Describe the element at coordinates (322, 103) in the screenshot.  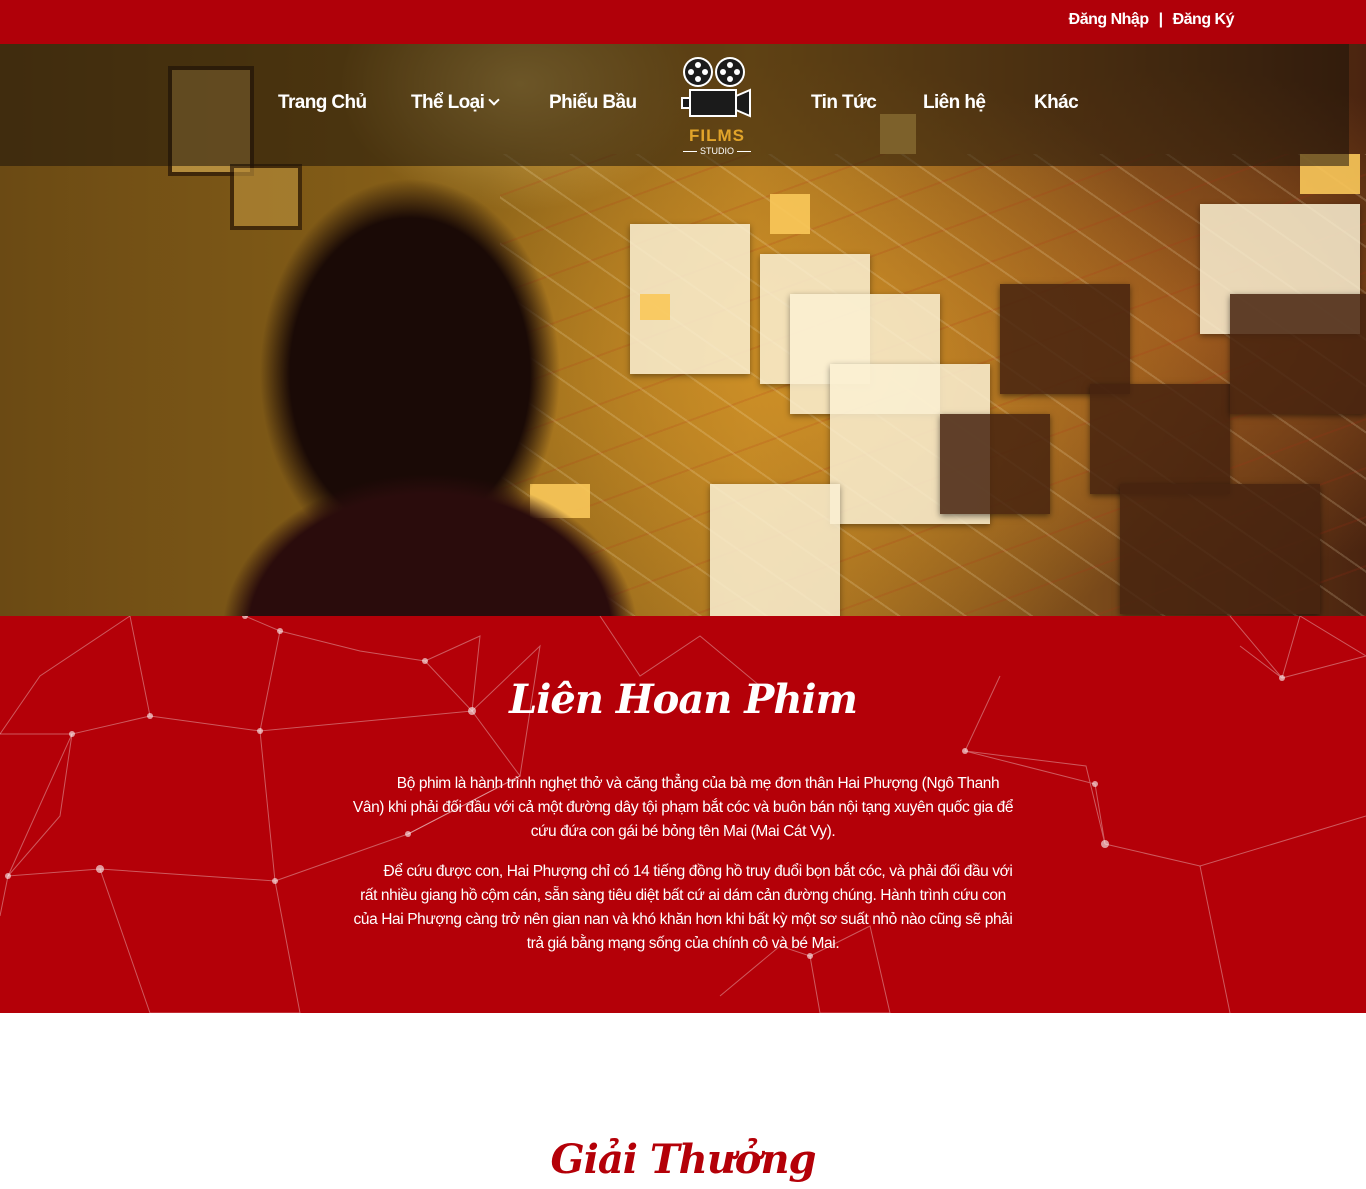
I see `nav-home: Trang Chủ` at that location.